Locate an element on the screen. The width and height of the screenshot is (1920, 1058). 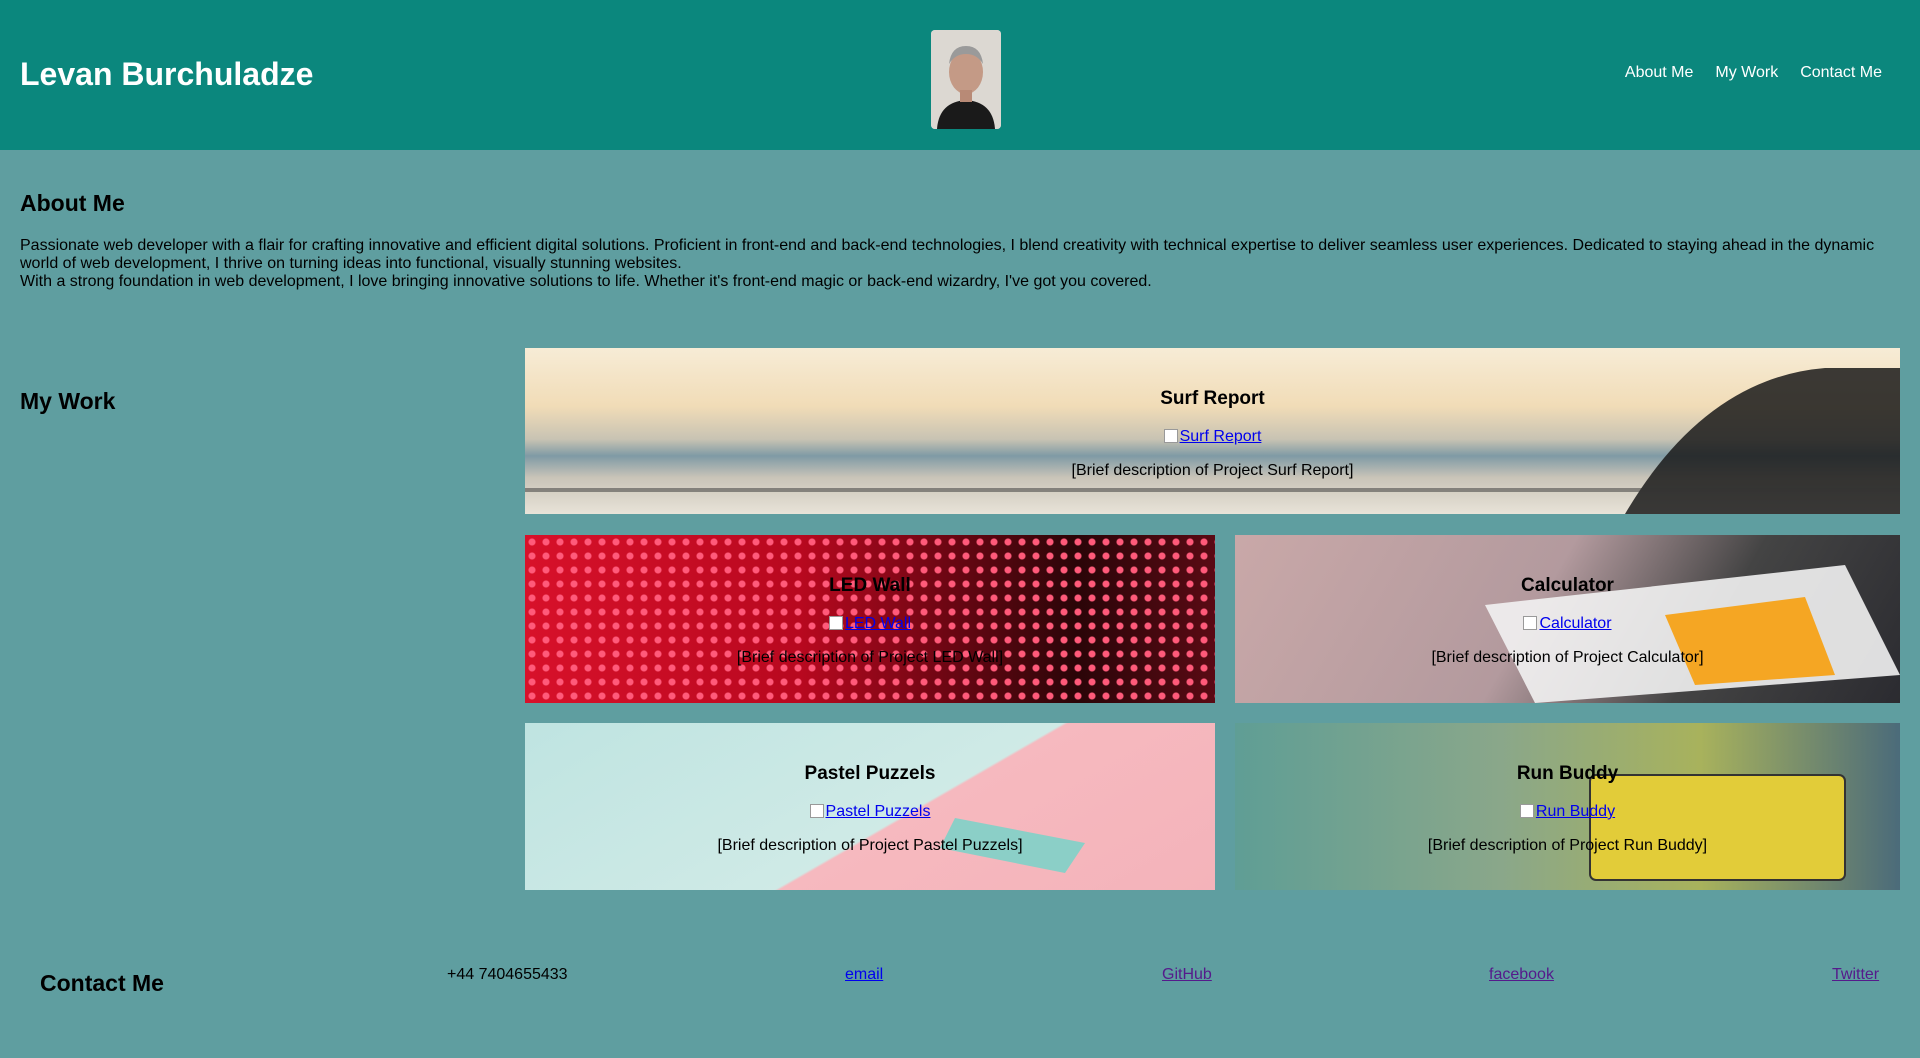
email-link: email is located at coordinates (864, 975).